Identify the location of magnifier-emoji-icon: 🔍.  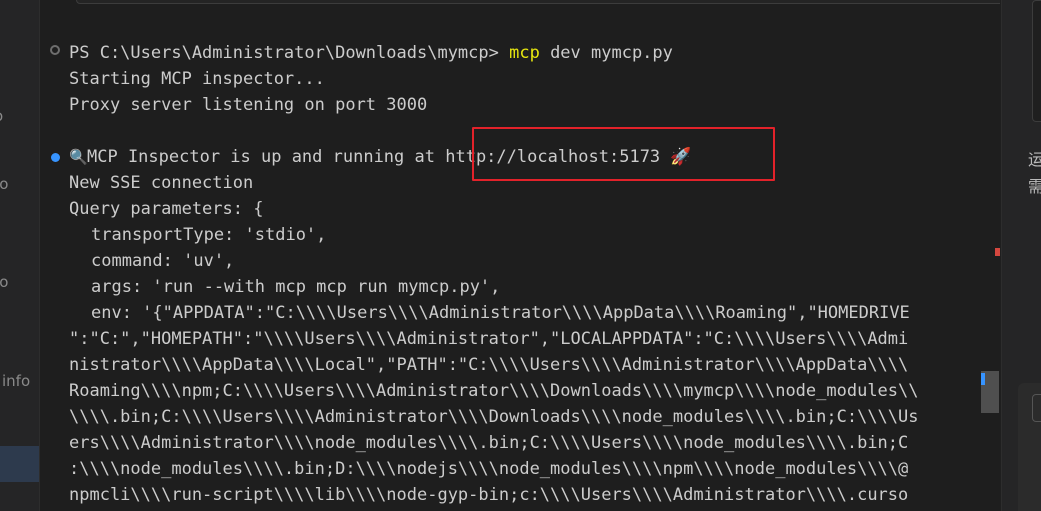
(78, 157).